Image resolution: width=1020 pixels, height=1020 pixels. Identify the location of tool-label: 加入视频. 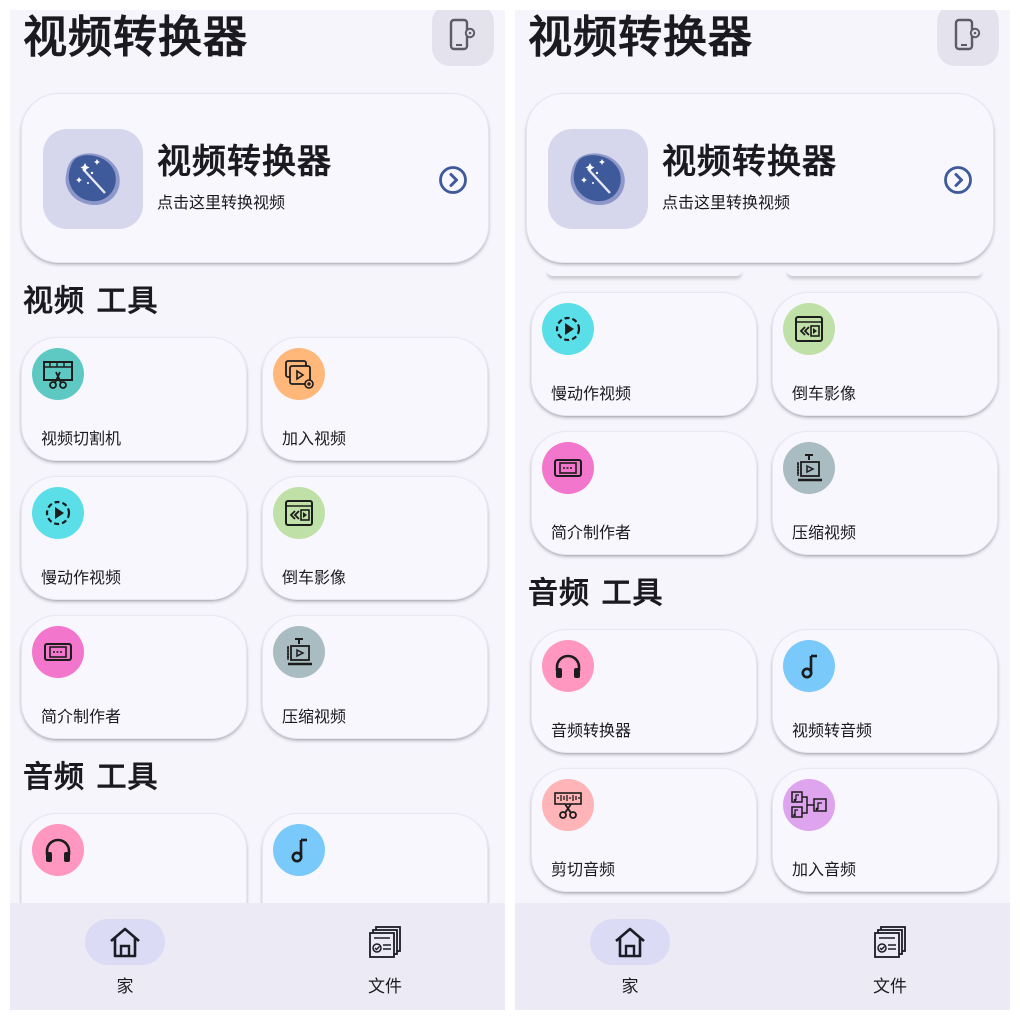
(314, 438).